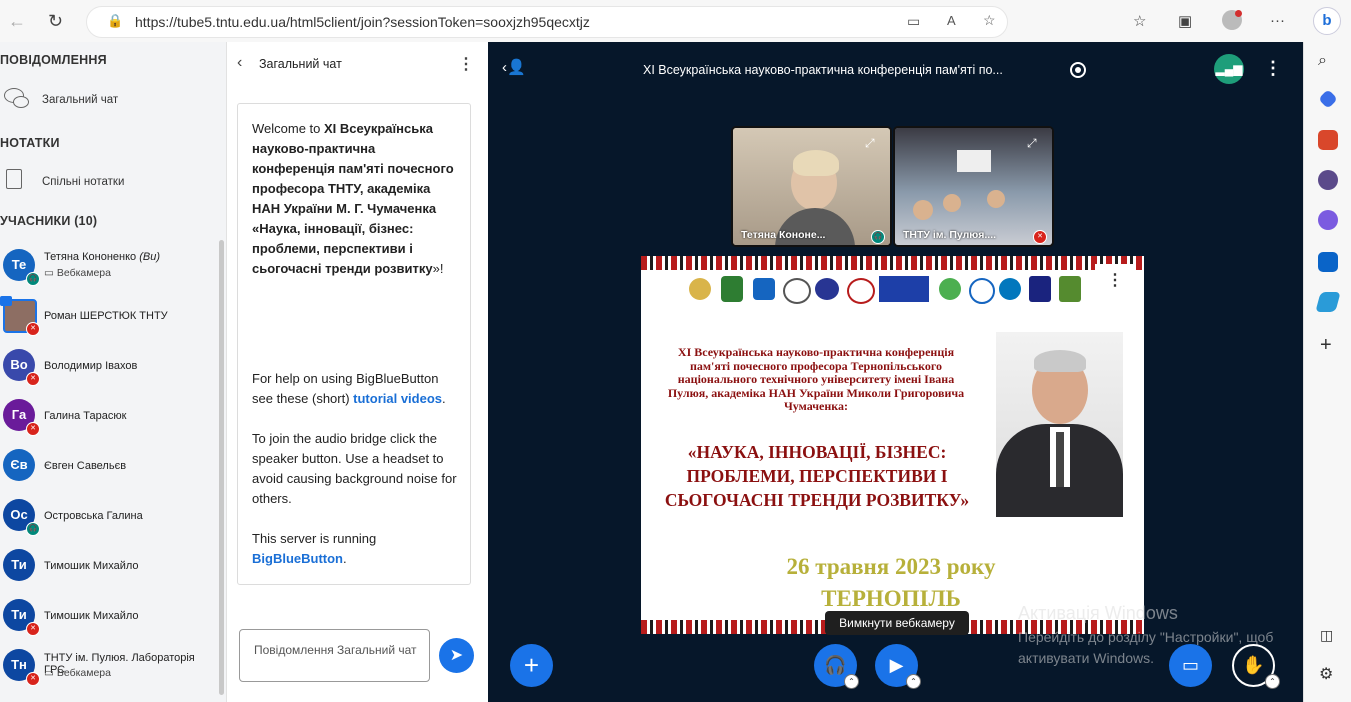 This screenshot has height=702, width=1351. I want to click on options-menu-icon: ⋮, so click(1273, 68).